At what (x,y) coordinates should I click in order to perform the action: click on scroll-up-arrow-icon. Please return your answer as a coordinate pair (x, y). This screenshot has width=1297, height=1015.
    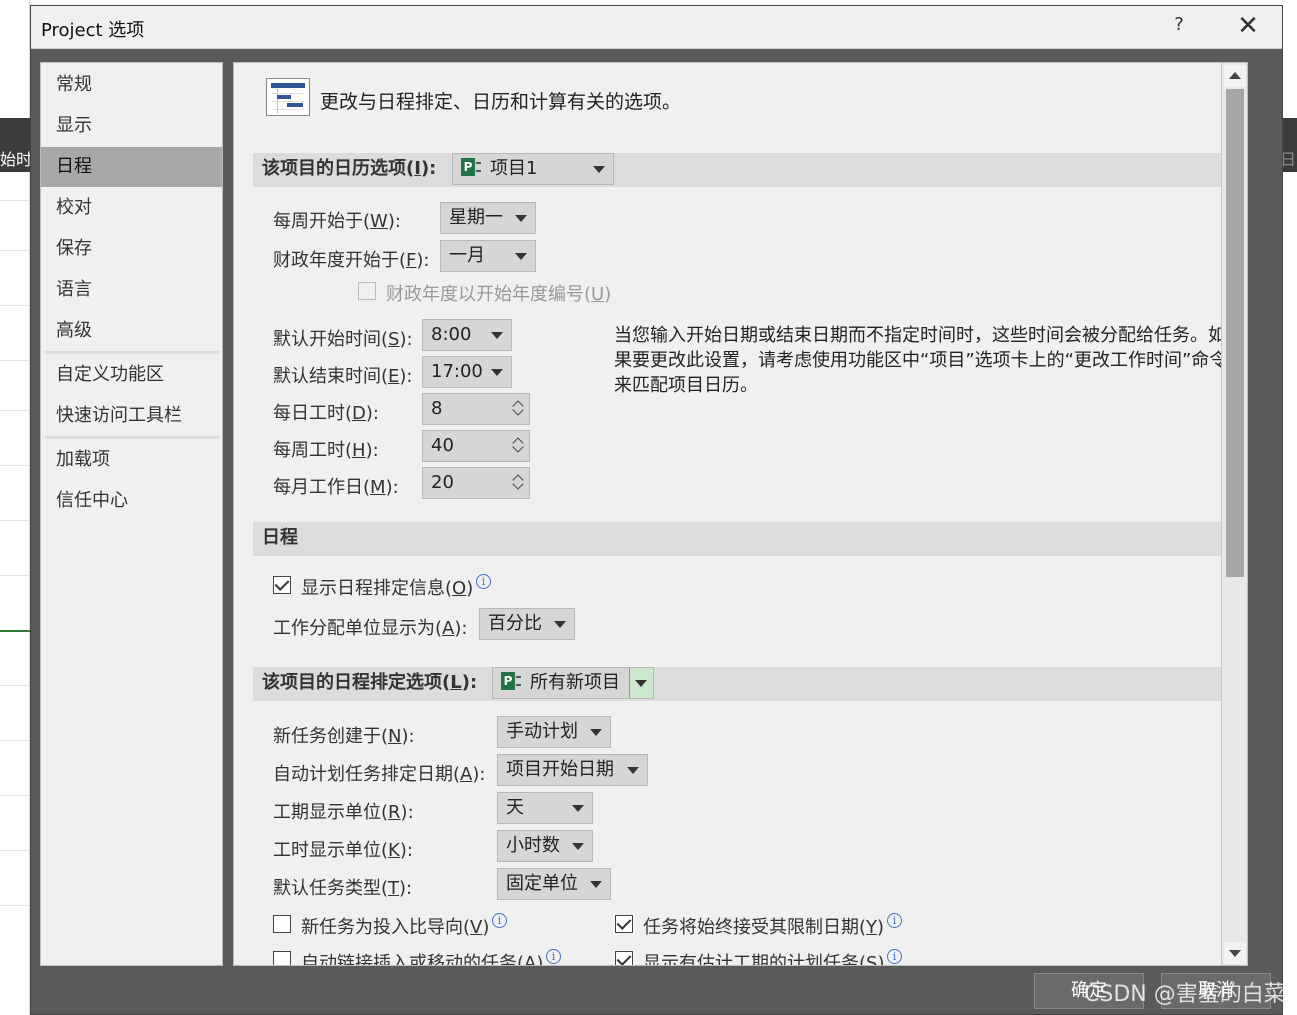
    Looking at the image, I should click on (1235, 76).